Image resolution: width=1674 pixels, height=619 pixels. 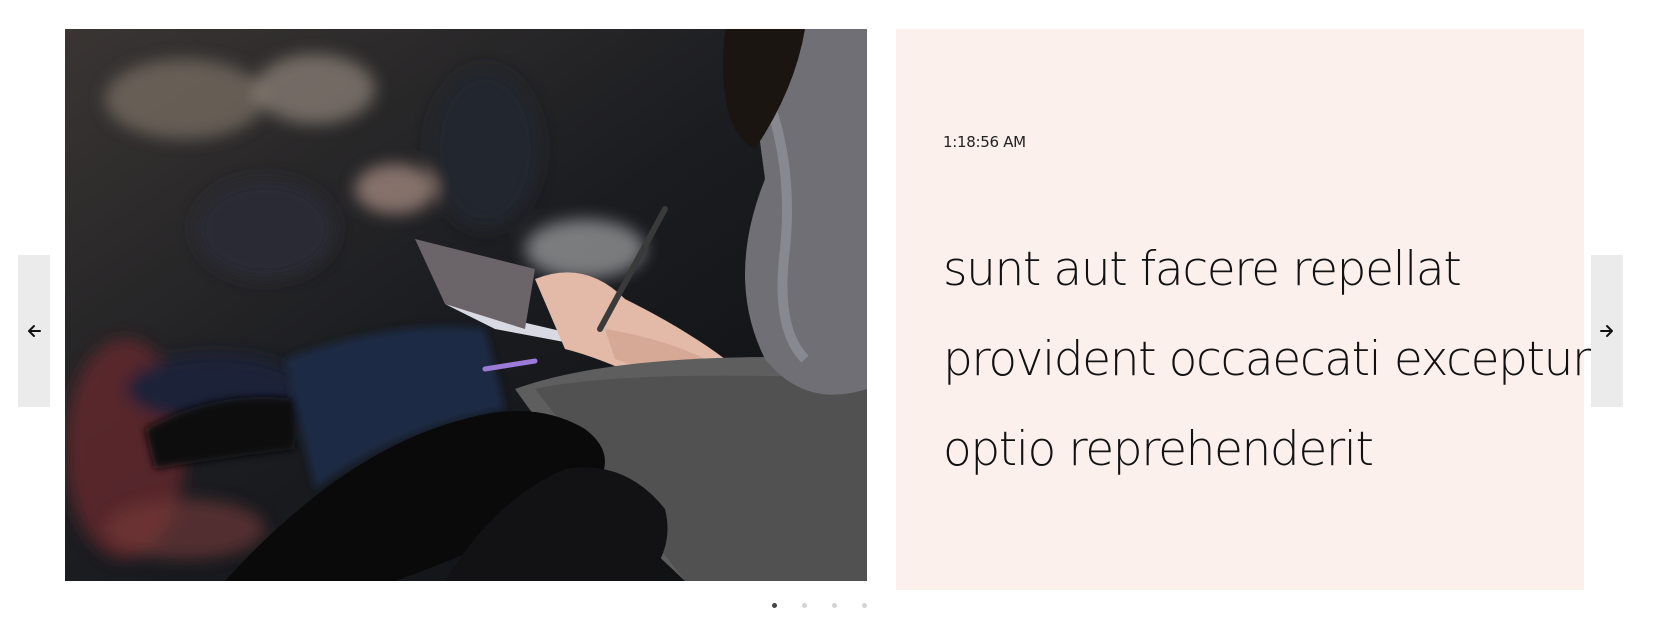 I want to click on slide-timestamp: 1:18:56 AM, so click(x=984, y=142).